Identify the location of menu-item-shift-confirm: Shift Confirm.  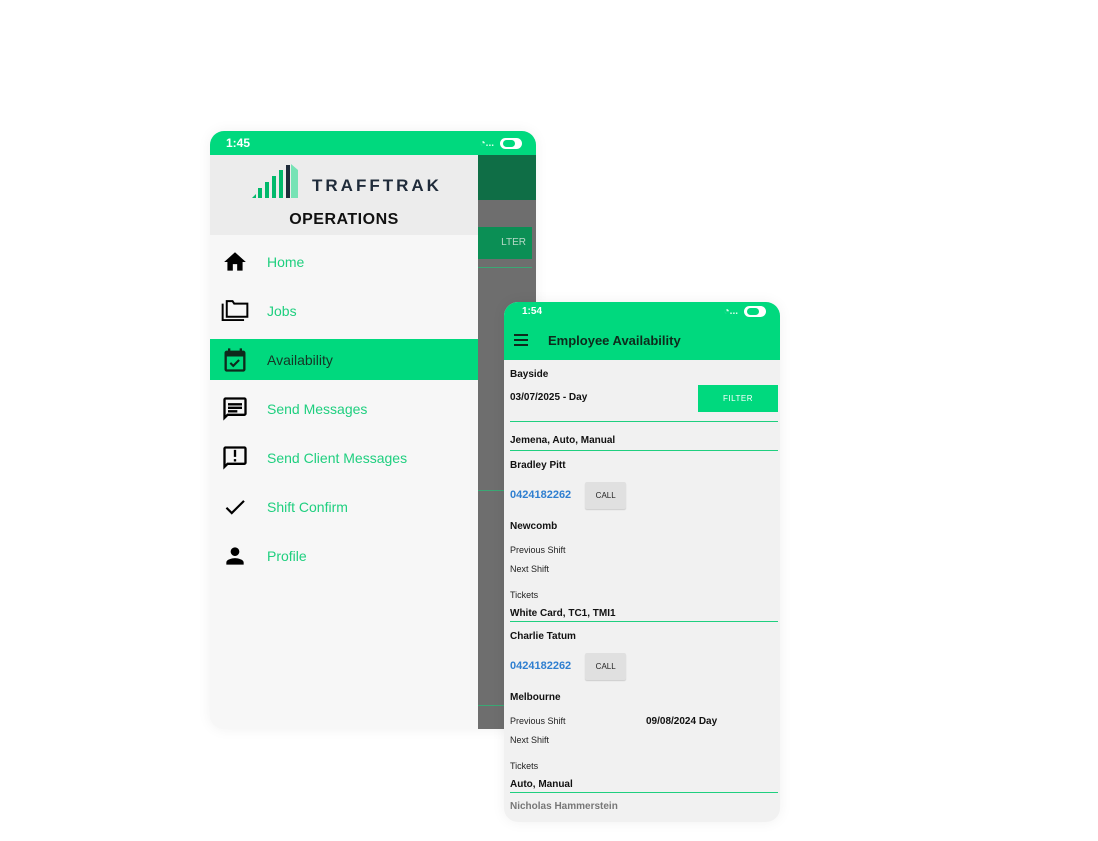
(344, 506).